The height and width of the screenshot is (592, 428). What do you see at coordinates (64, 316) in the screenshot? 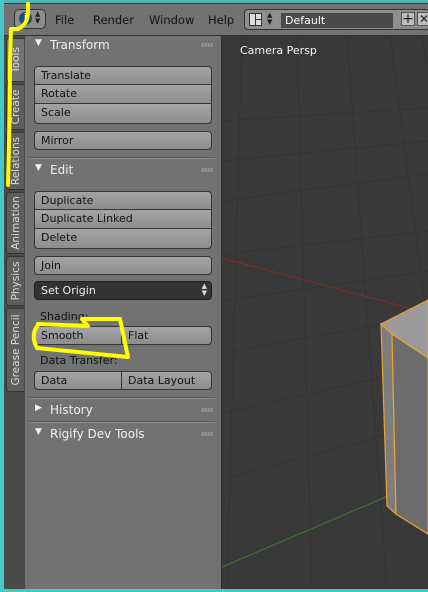
I see `shading-label: Shading:` at bounding box center [64, 316].